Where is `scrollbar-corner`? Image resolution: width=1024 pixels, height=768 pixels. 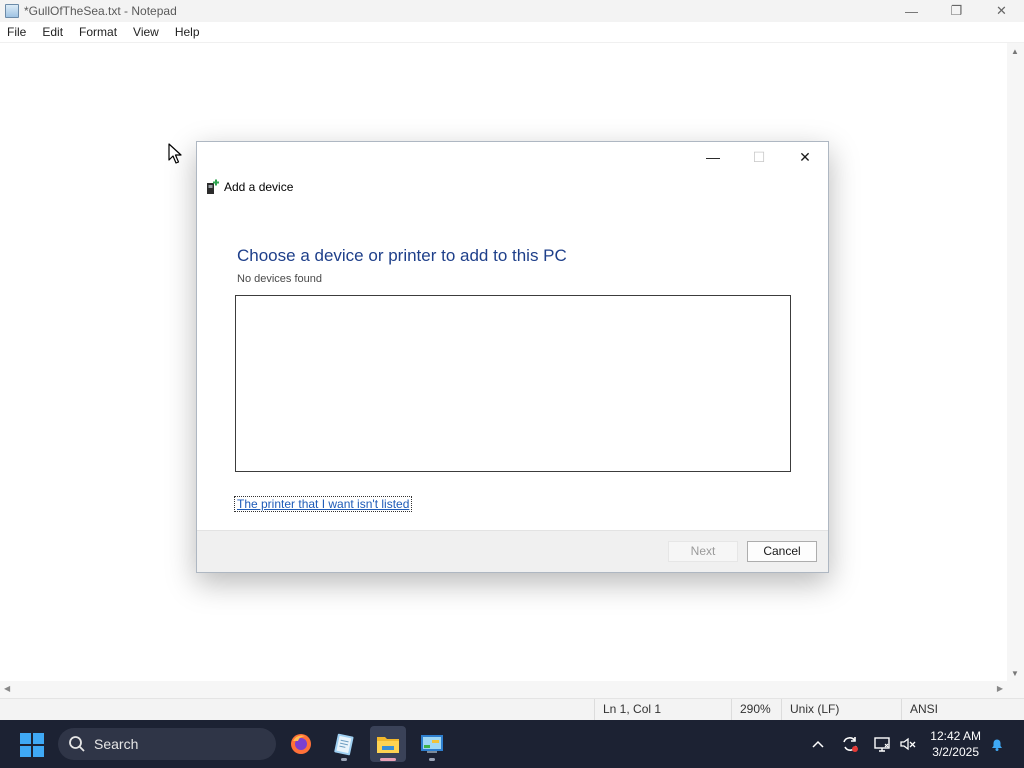 scrollbar-corner is located at coordinates (1015, 689).